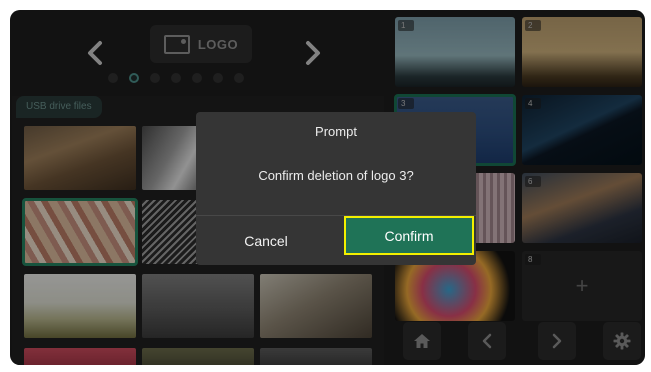 This screenshot has height=372, width=651. I want to click on confirm-button: Confirm, so click(409, 235).